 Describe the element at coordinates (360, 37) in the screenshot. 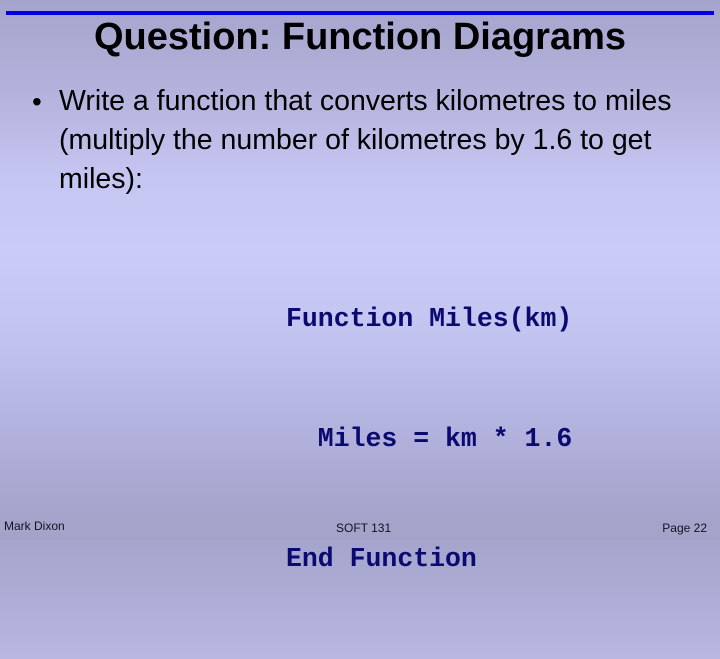

I see `slide-title: Question: Function Diagrams` at that location.